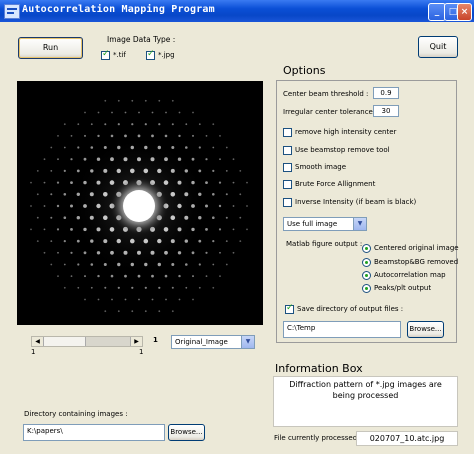  I want to click on inverse-checkbox, so click(287, 202).